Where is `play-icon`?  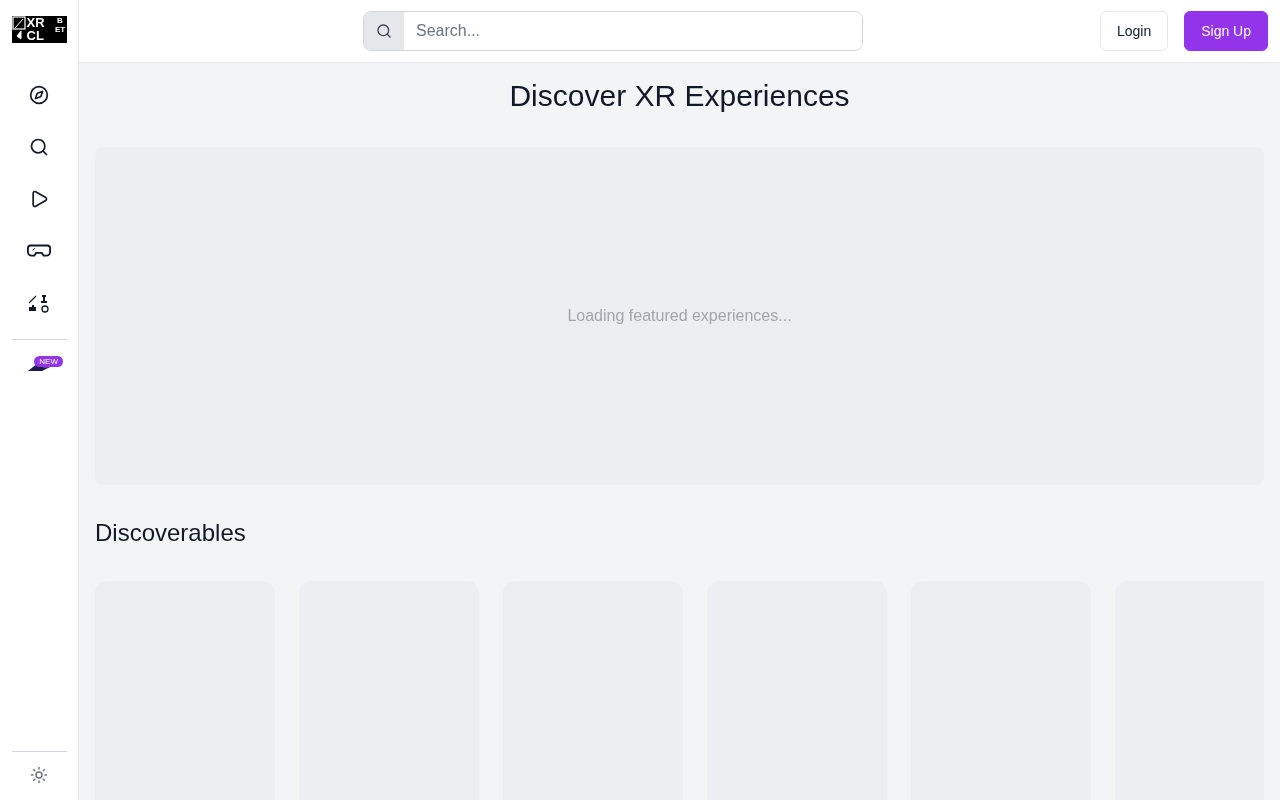 play-icon is located at coordinates (39, 199).